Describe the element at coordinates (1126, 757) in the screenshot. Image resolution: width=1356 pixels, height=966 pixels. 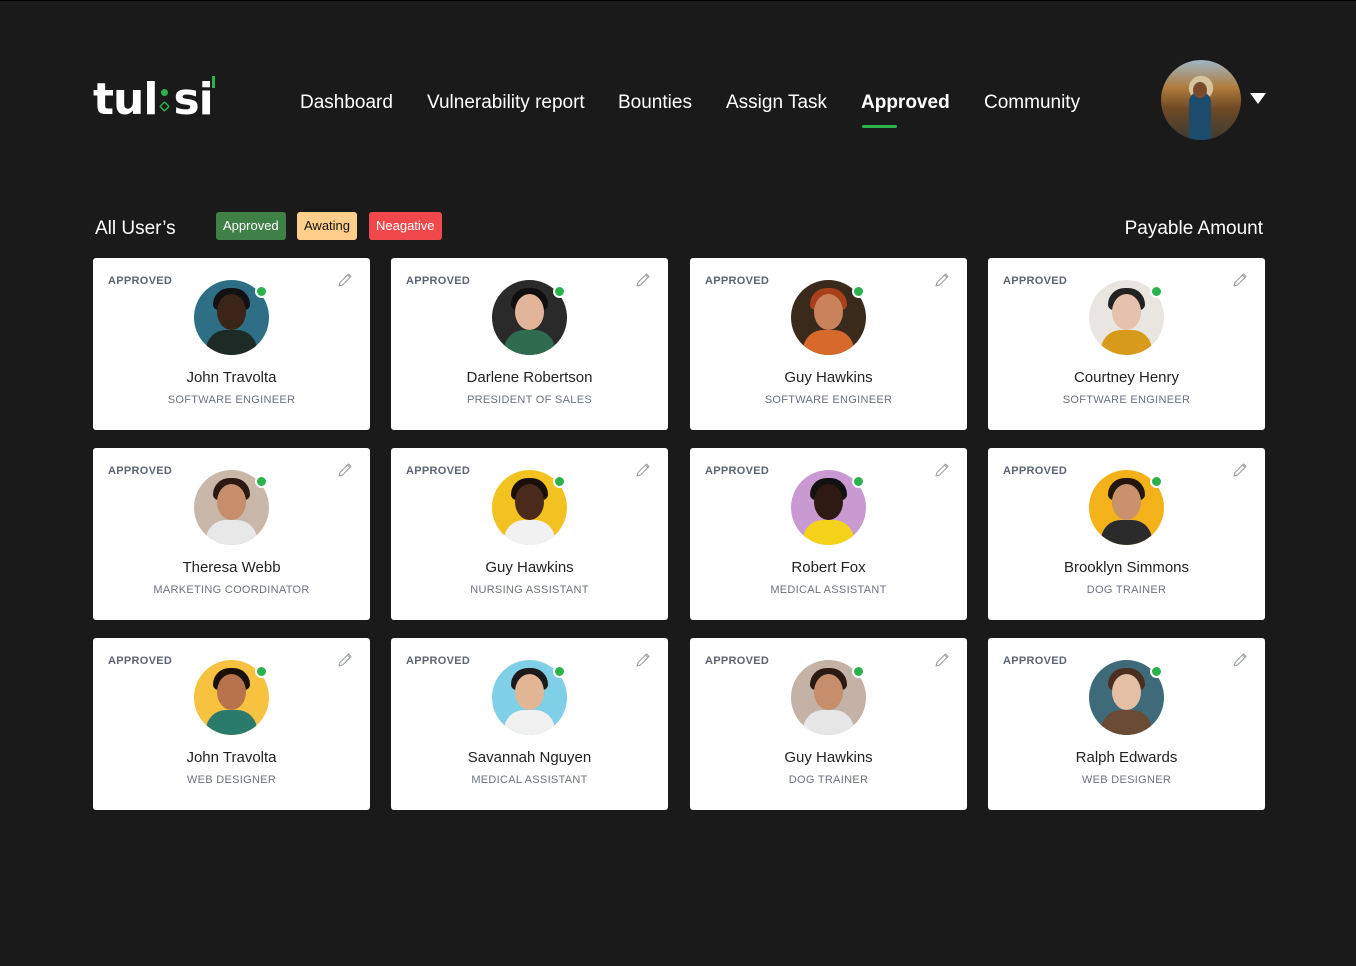
I see `user-name: Ralph Edwards` at that location.